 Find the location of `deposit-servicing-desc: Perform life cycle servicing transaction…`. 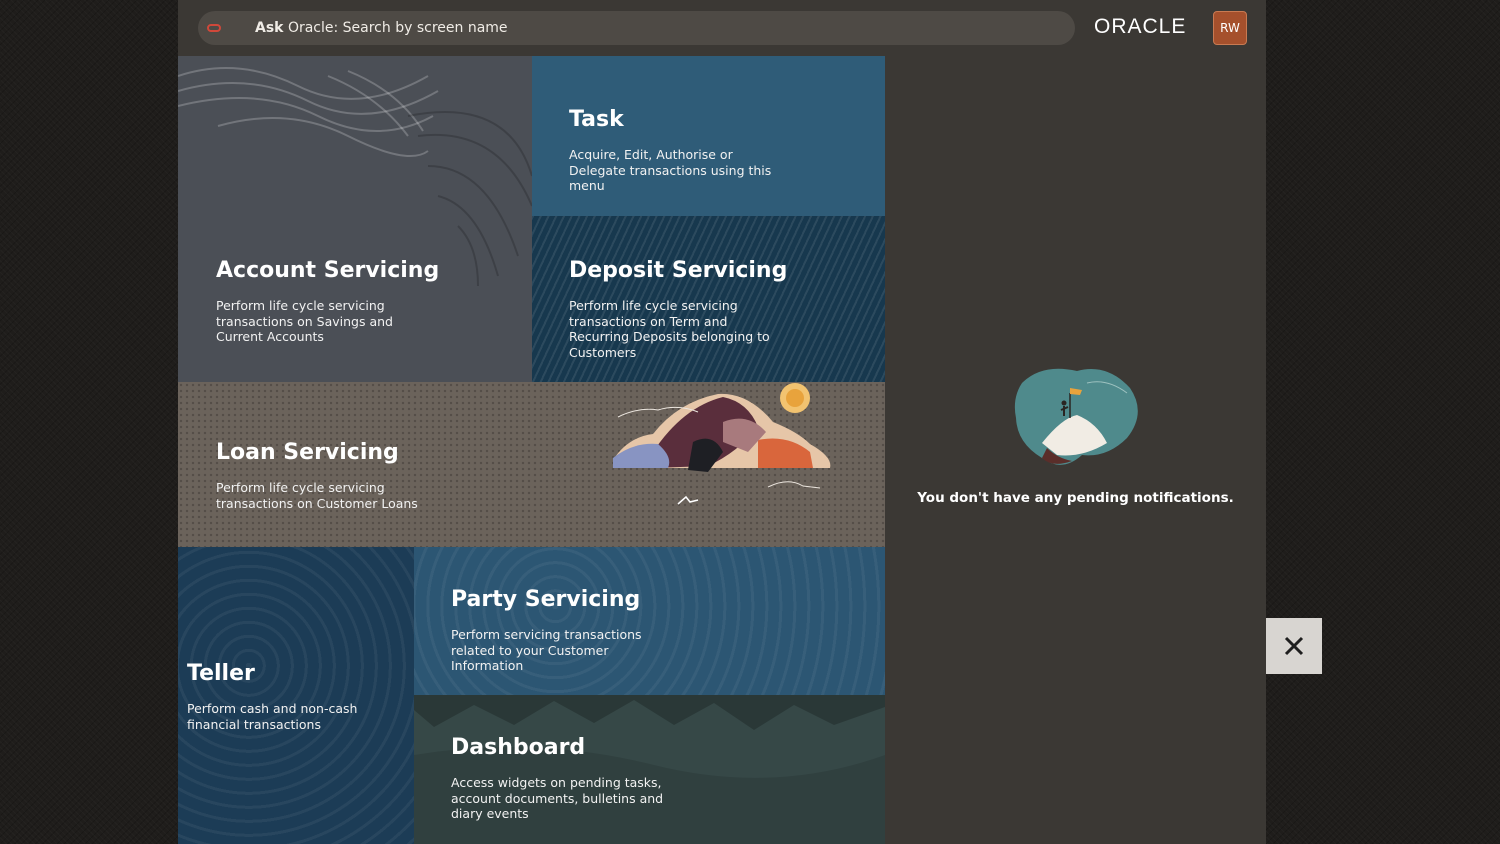

deposit-servicing-desc: Perform life cycle servicing transaction… is located at coordinates (669, 329).